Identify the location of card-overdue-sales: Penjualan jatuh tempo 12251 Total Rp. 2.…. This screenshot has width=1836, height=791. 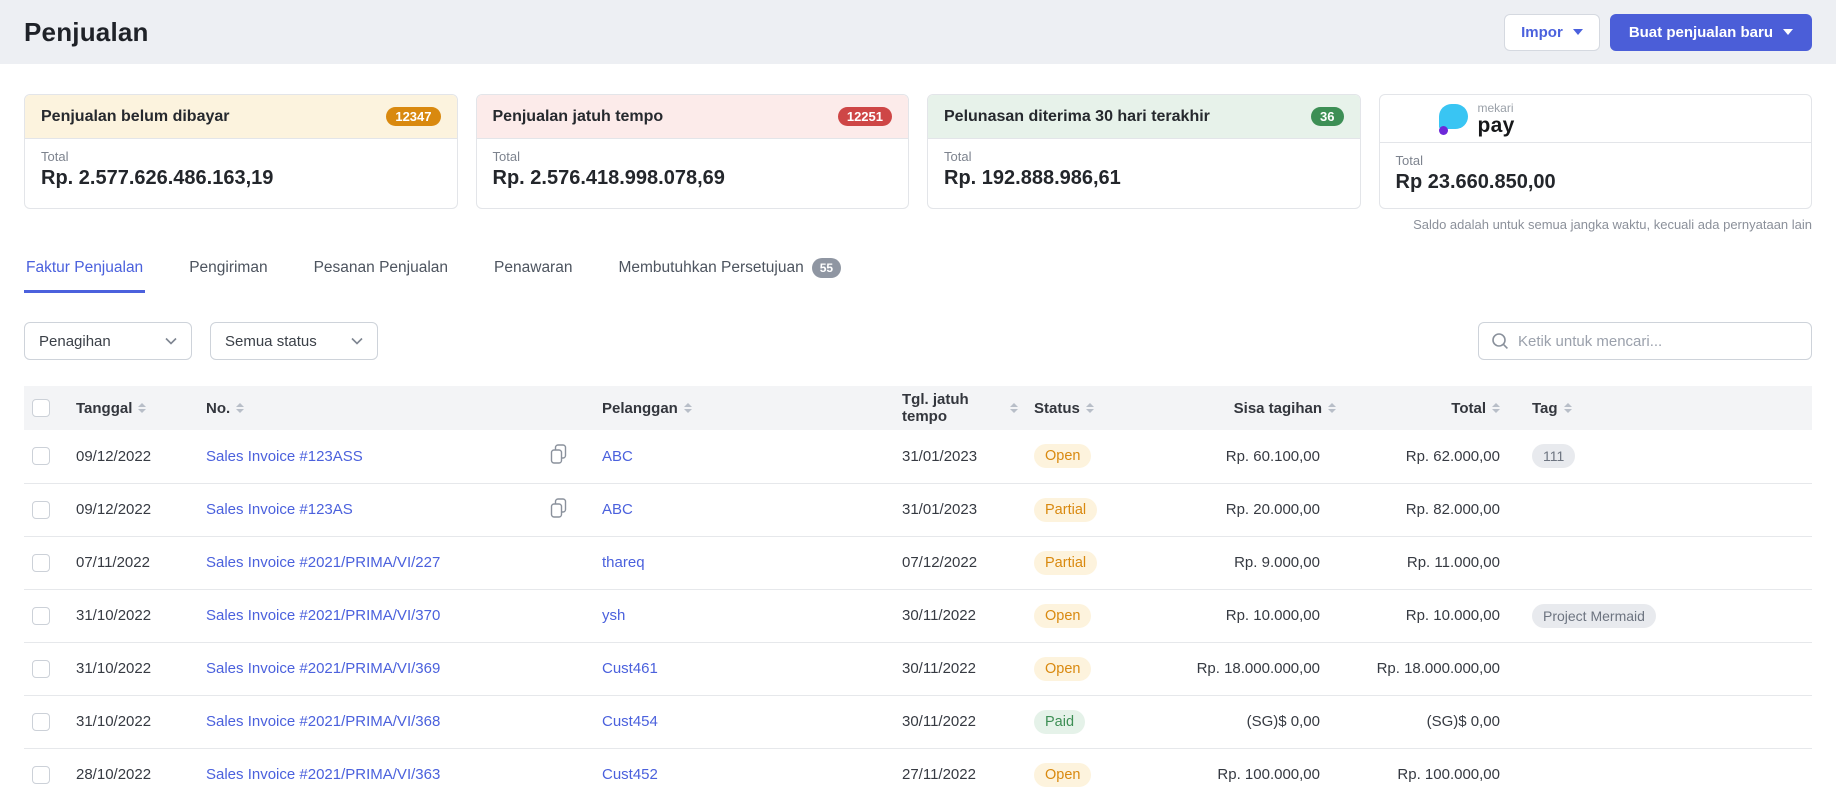
(692, 151).